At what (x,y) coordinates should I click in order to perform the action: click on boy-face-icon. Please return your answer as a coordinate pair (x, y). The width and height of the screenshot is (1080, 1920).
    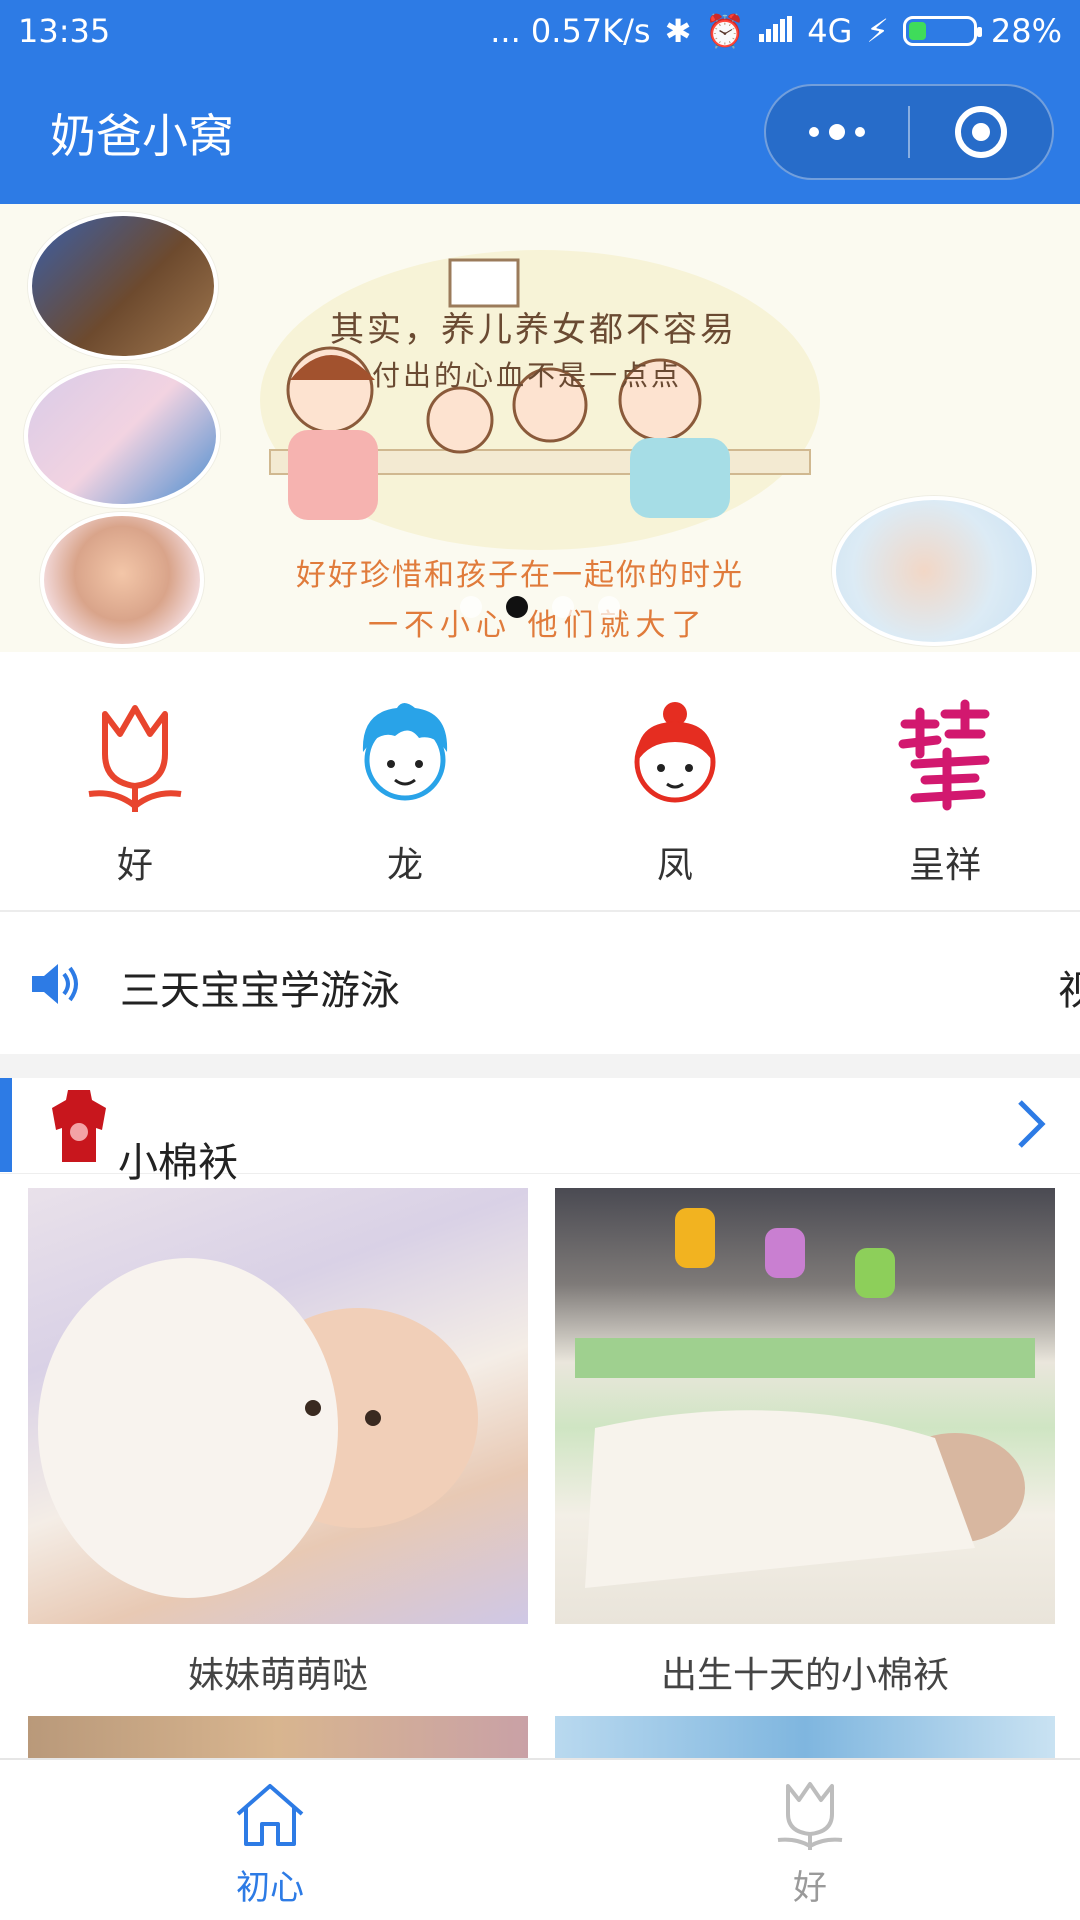
    Looking at the image, I should click on (405, 754).